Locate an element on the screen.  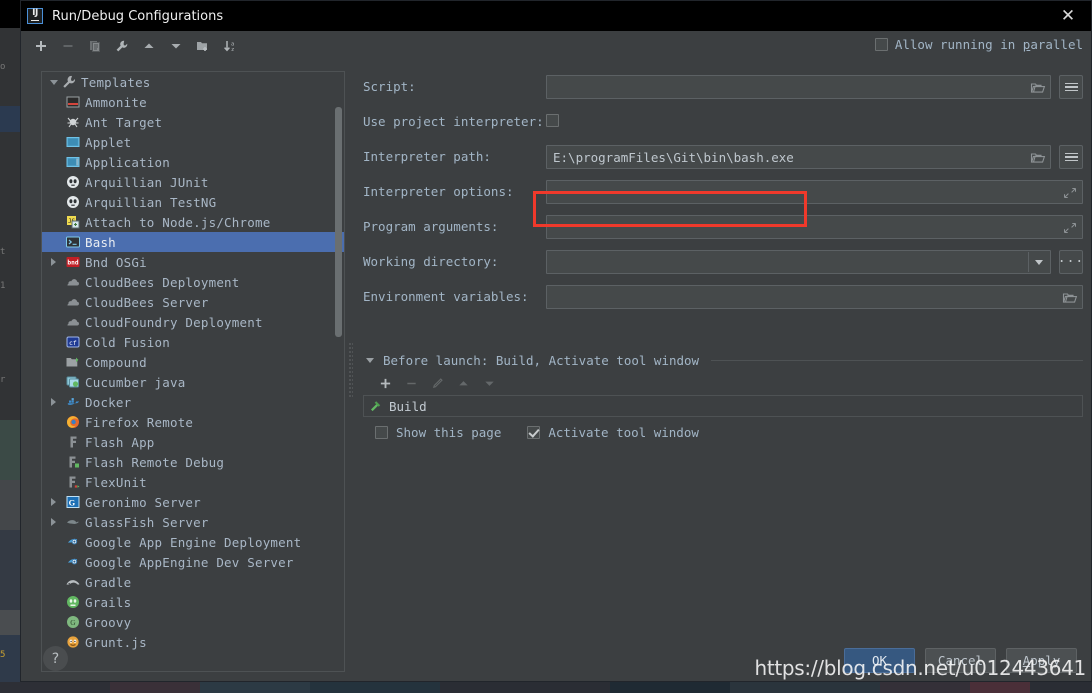
folder-icon is located at coordinates (73, 362).